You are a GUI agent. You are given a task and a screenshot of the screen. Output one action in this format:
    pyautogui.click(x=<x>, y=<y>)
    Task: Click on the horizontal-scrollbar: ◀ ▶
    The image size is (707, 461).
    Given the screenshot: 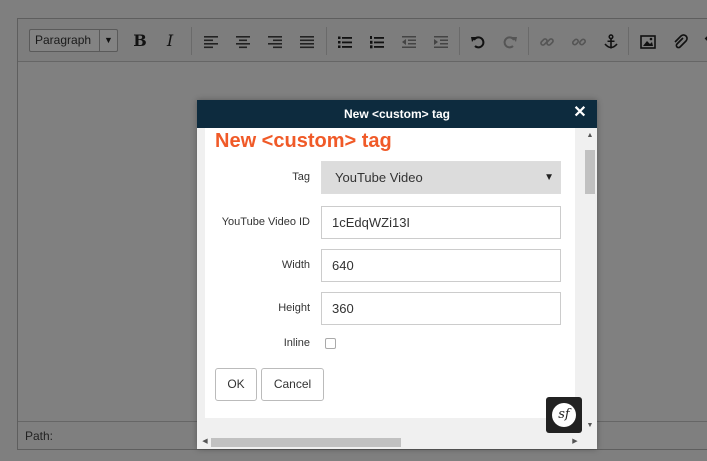 What is the action you would take?
    pyautogui.click(x=390, y=441)
    